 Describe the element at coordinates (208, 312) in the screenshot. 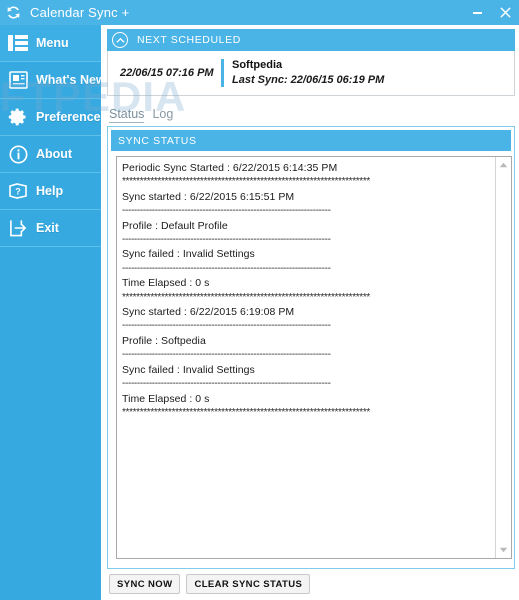

I see `log-entry: Sync started : 6/22/2015 6:19:08 PM` at that location.